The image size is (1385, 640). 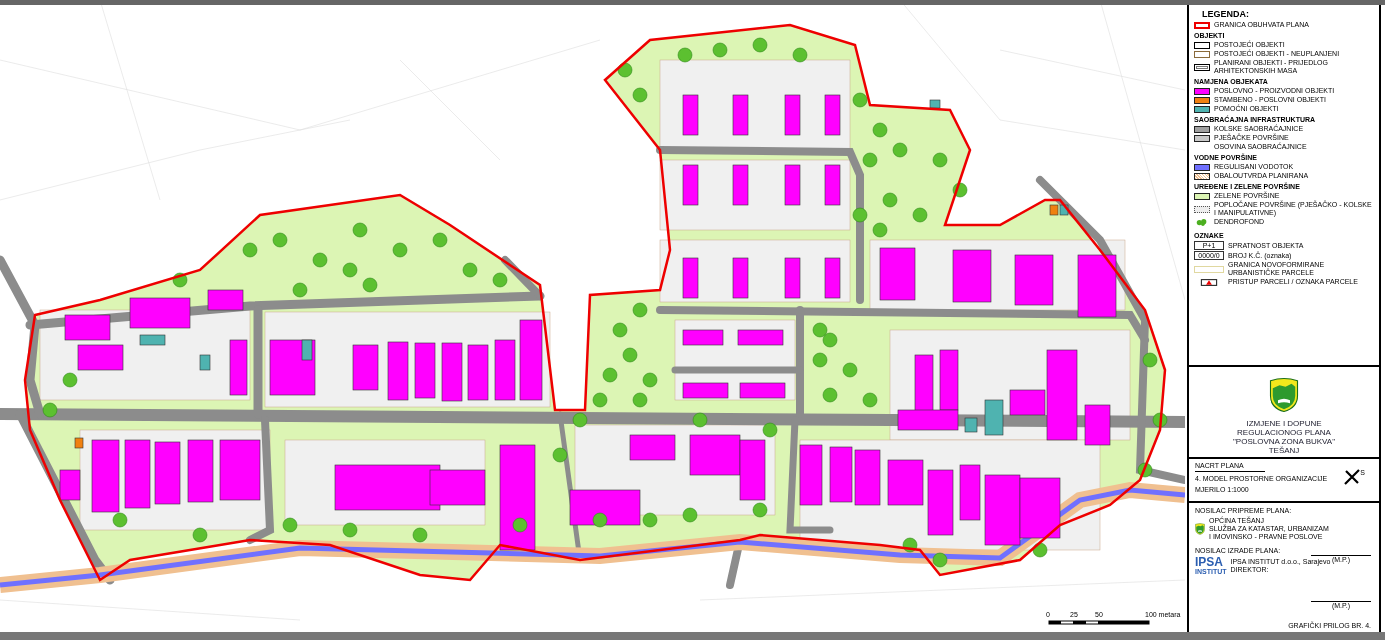 I want to click on north-arrow-icon, so click(x=1352, y=477).